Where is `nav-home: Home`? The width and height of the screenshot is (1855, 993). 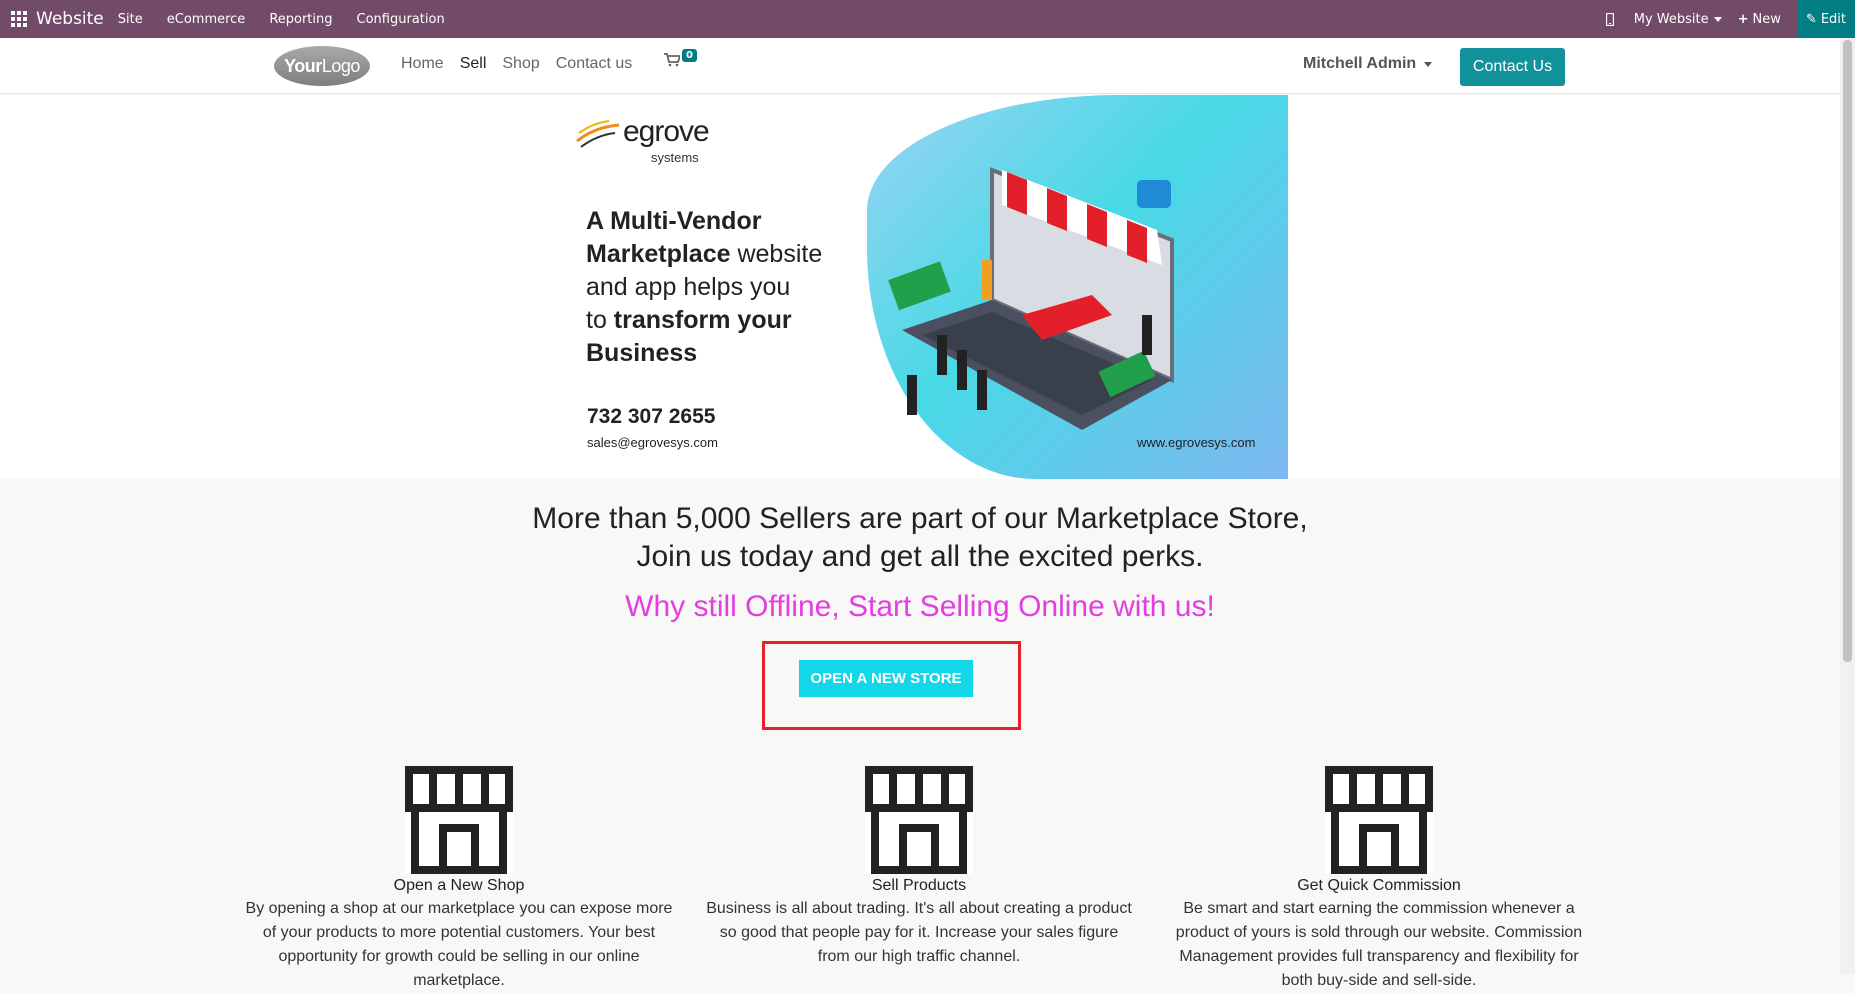 nav-home: Home is located at coordinates (422, 64).